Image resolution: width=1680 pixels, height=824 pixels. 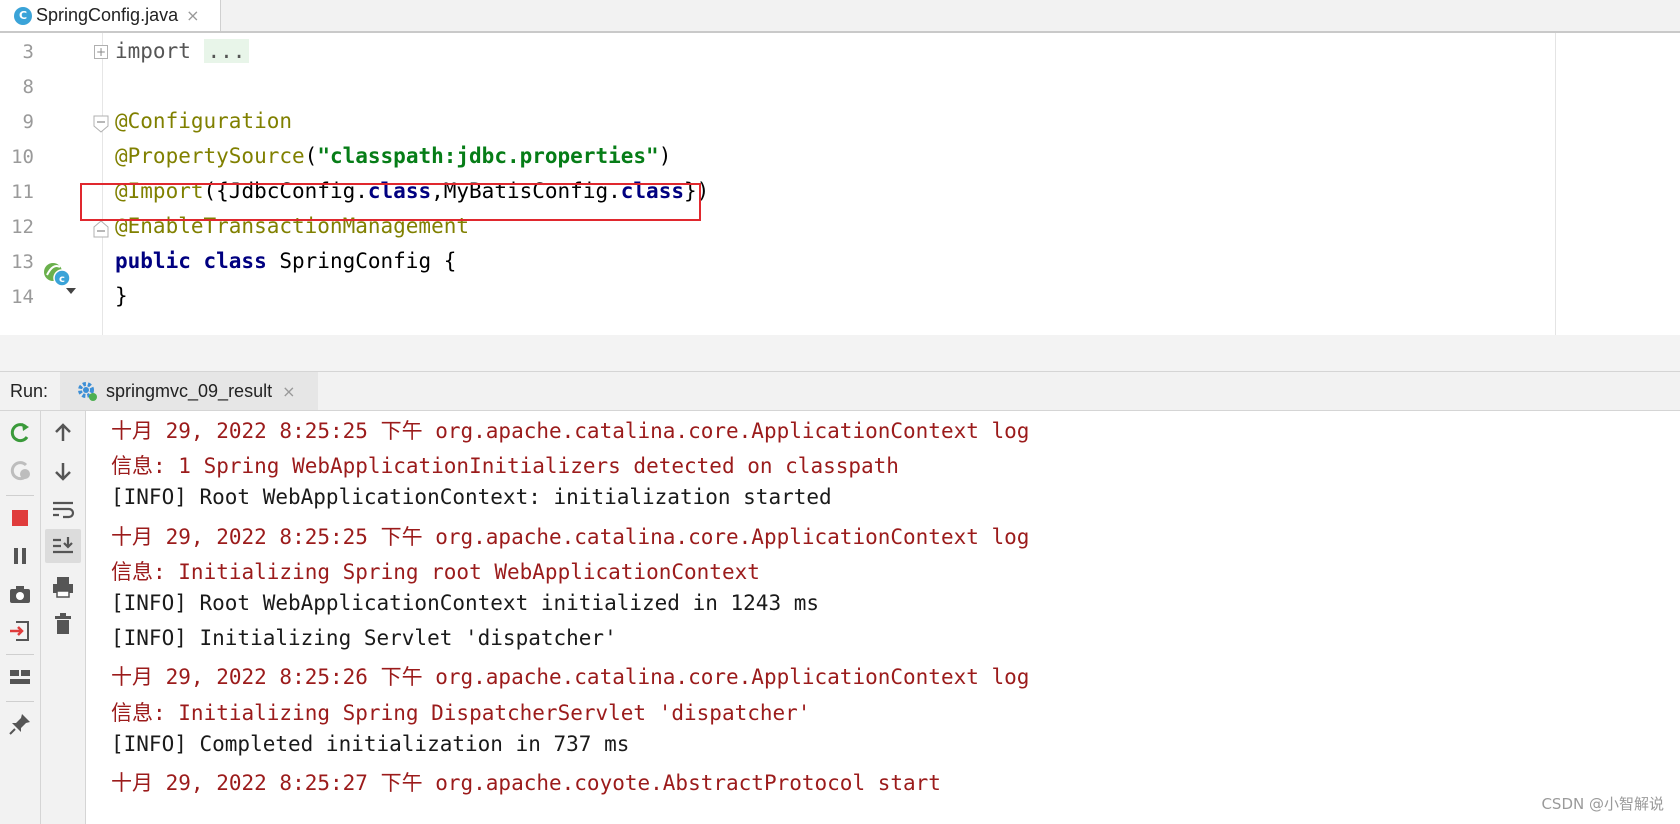 I want to click on run-toolbar-primary, so click(x=20, y=617).